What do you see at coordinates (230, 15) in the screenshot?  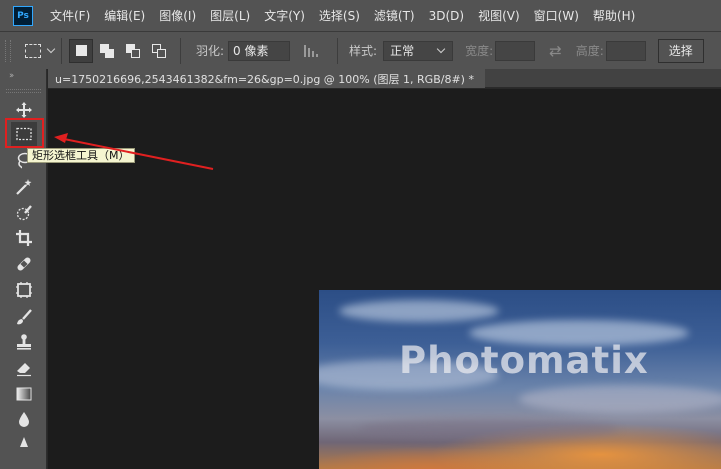 I see `menu-layer: 图层(L)` at bounding box center [230, 15].